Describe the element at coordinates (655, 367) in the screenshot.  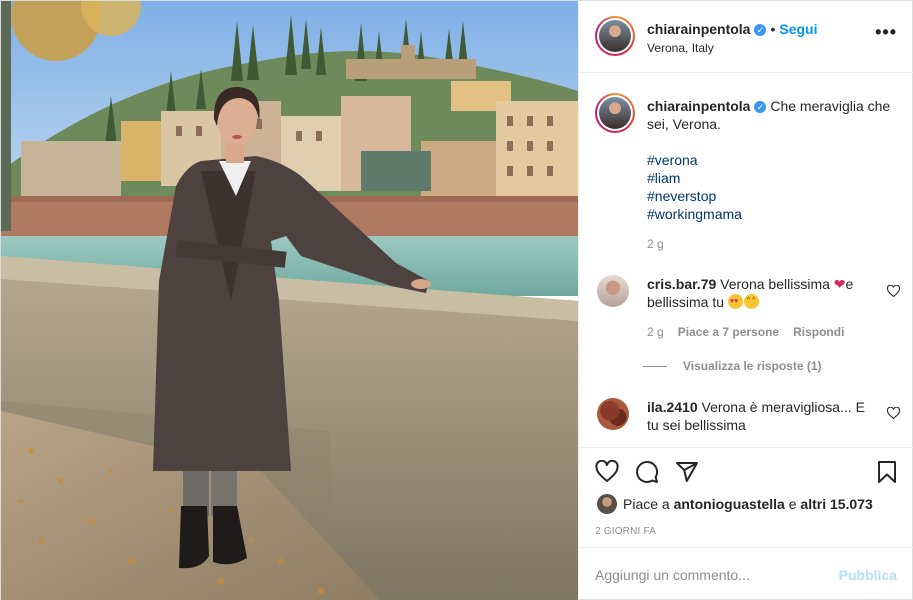
I see `replies-divider` at that location.